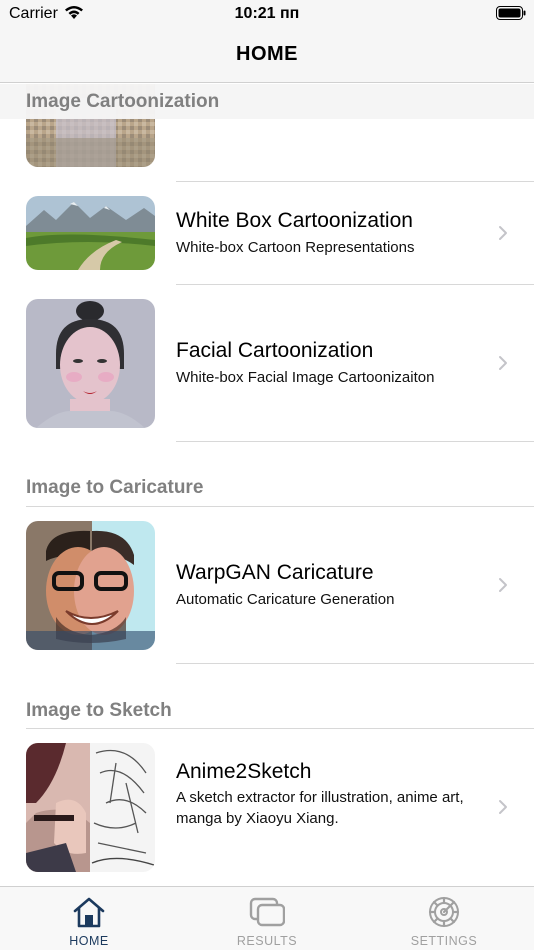 The image size is (534, 950). What do you see at coordinates (123, 101) in the screenshot?
I see `section-title: Image Cartoonization` at bounding box center [123, 101].